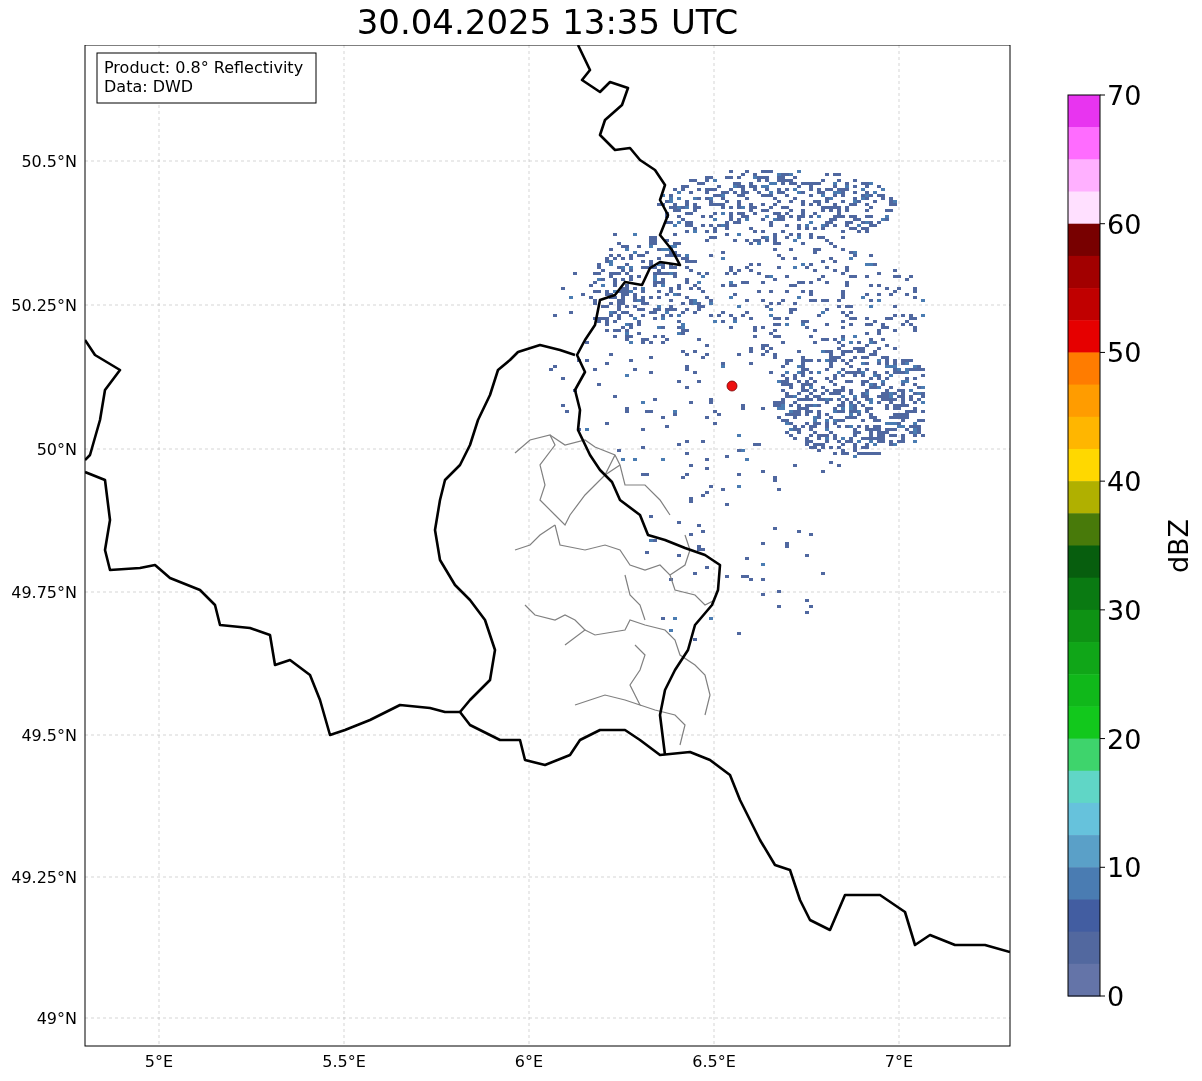 The width and height of the screenshot is (1202, 1081). Describe the element at coordinates (1124, 95) in the screenshot. I see `colorbar-tick-label: 70` at that location.